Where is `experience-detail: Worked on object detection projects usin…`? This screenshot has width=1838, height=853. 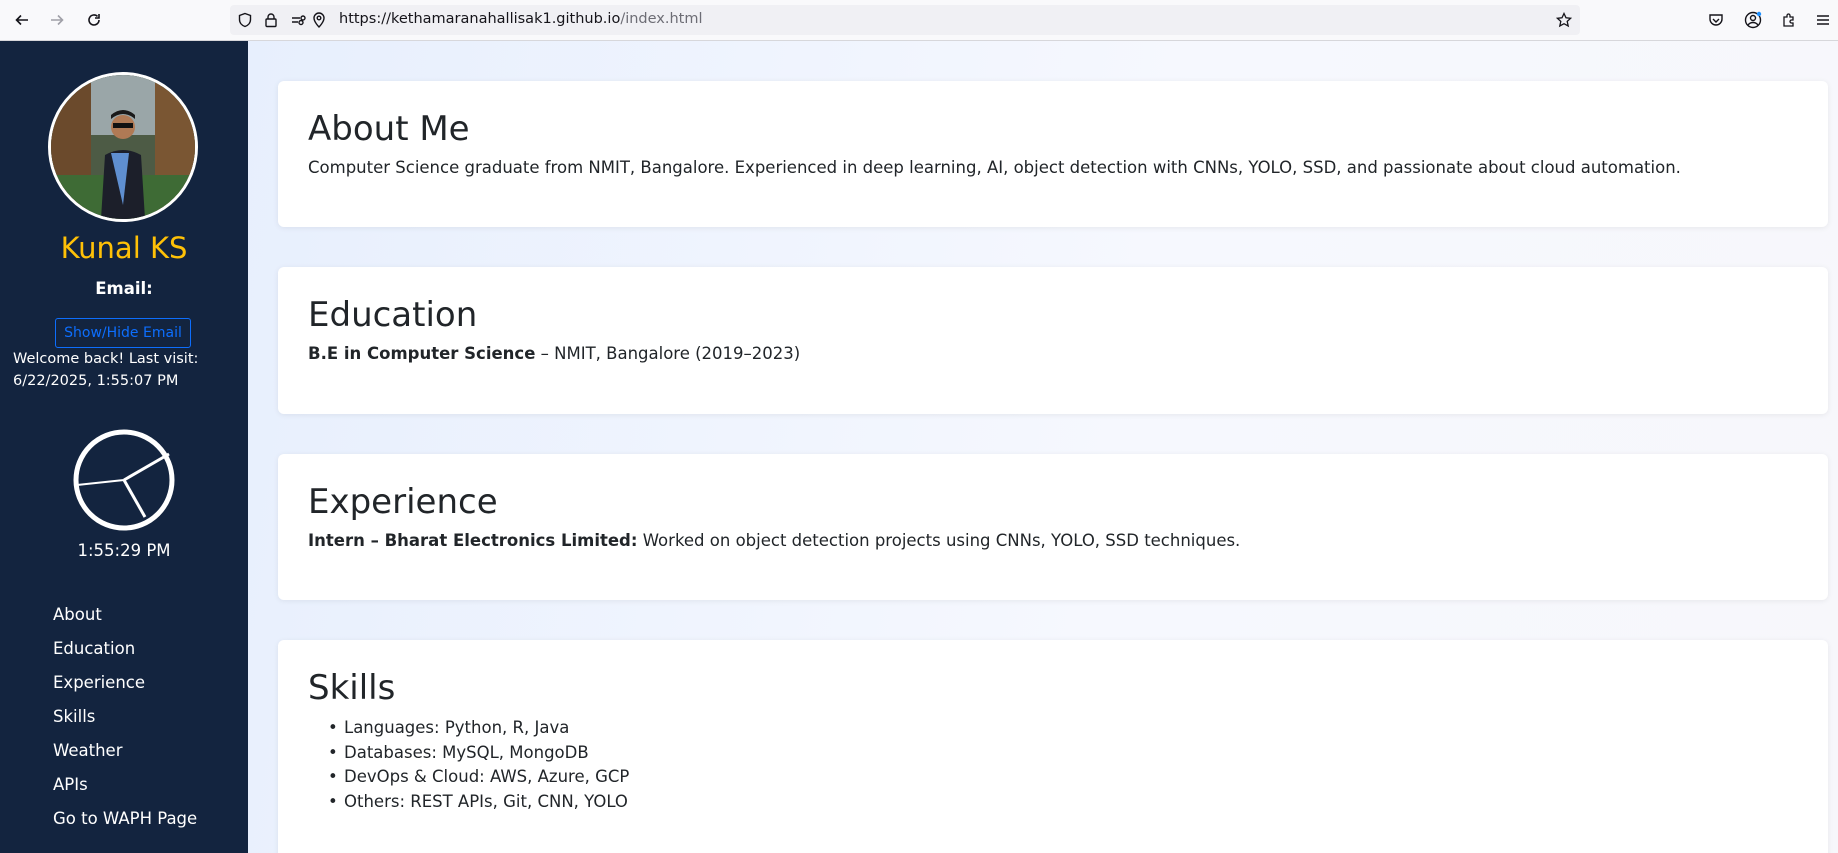
experience-detail: Worked on object detection projects usin… is located at coordinates (939, 540).